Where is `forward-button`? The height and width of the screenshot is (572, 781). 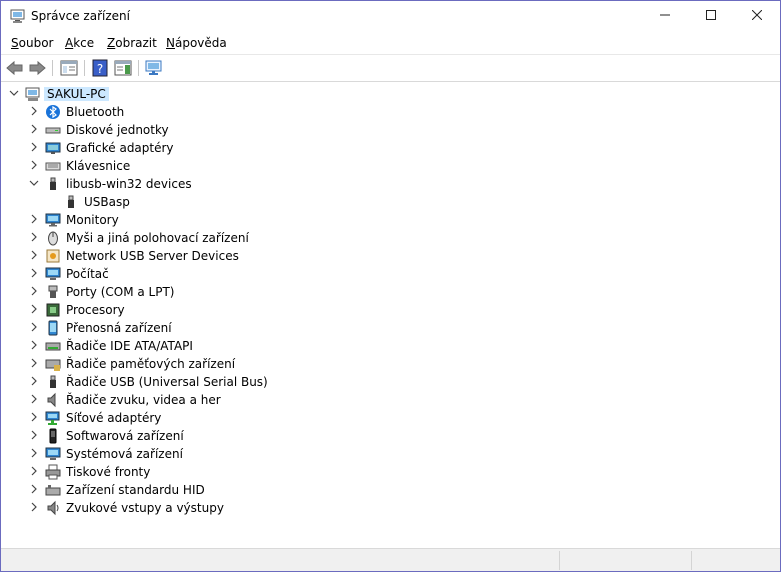 forward-button is located at coordinates (37, 68).